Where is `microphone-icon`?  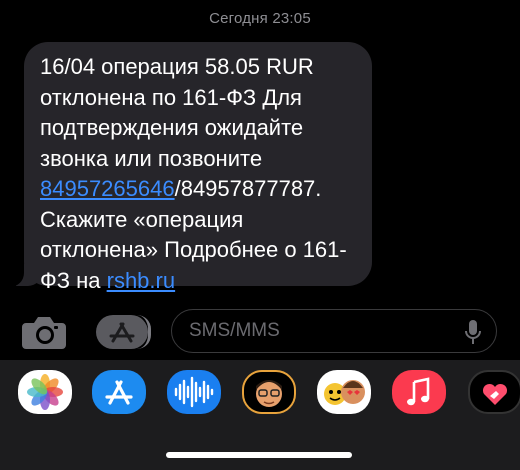
microphone-icon is located at coordinates (473, 332).